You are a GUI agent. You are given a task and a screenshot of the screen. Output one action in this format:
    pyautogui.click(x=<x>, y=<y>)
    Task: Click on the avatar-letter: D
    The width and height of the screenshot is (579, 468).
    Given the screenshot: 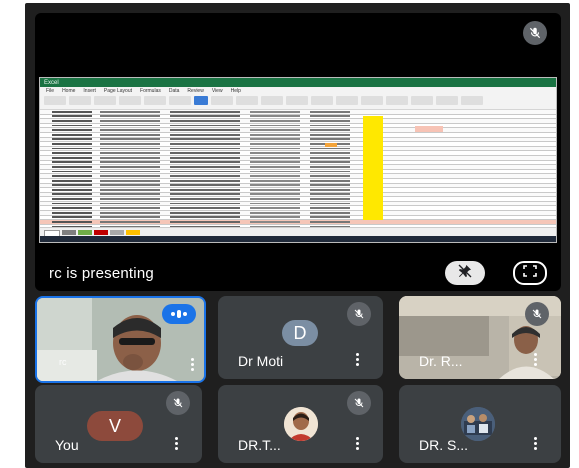 What is the action you would take?
    pyautogui.click(x=300, y=332)
    